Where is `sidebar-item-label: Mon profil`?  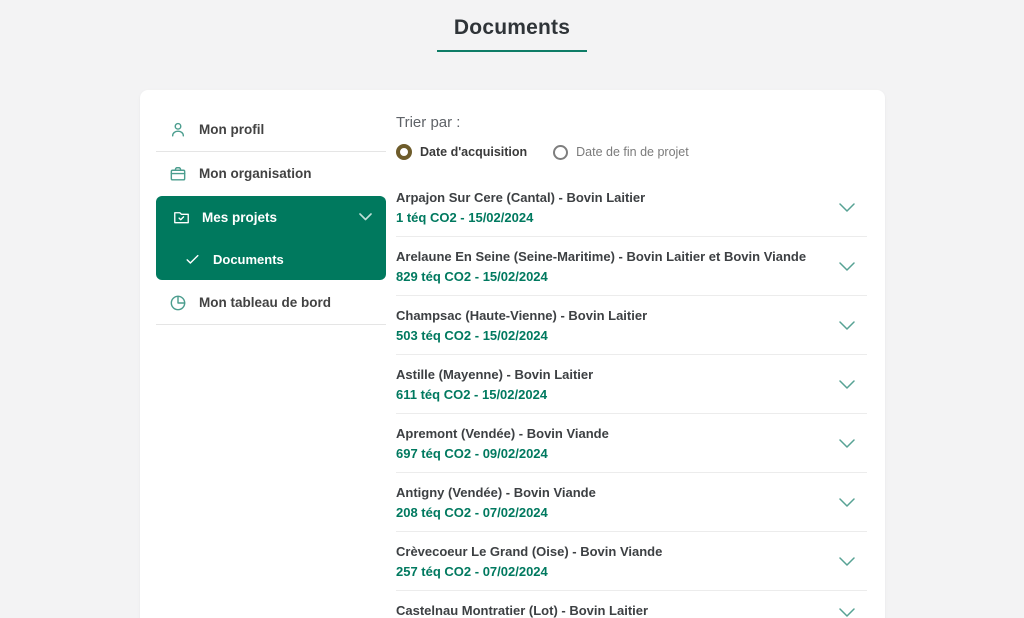 sidebar-item-label: Mon profil is located at coordinates (232, 129).